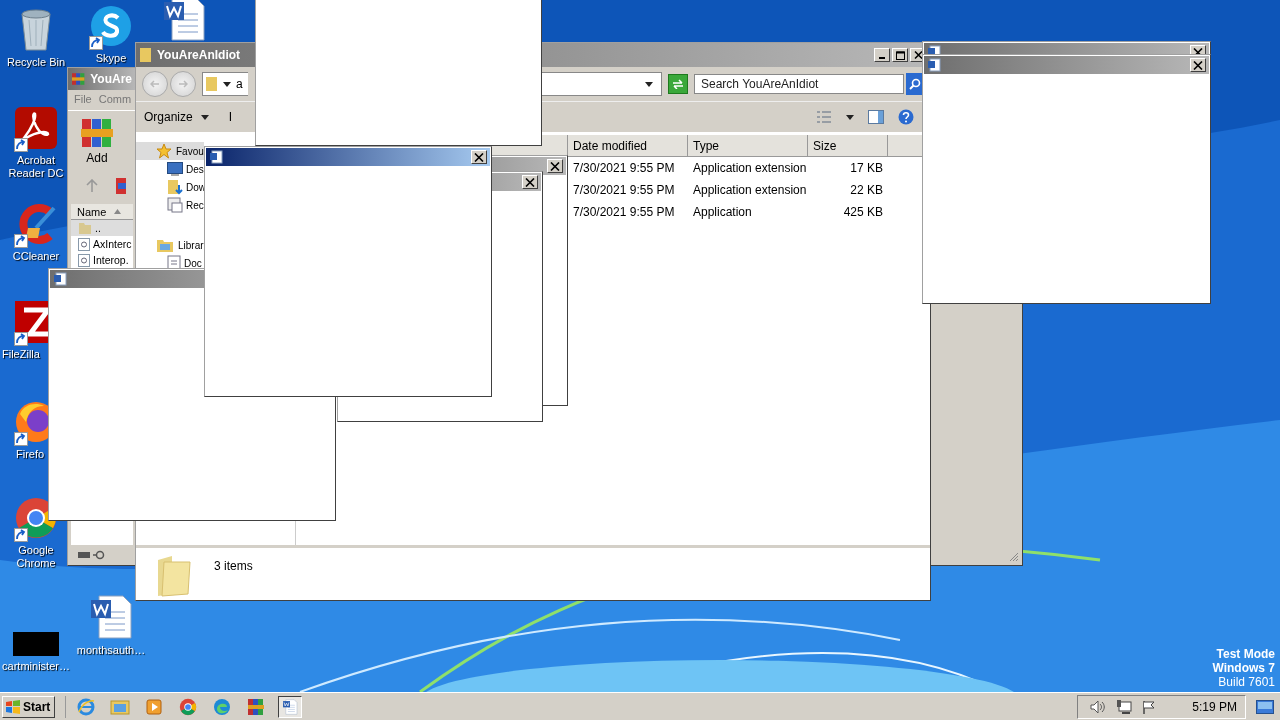 Image resolution: width=1280 pixels, height=720 pixels. I want to click on test-mode-text: Build 7601, so click(1246, 682).